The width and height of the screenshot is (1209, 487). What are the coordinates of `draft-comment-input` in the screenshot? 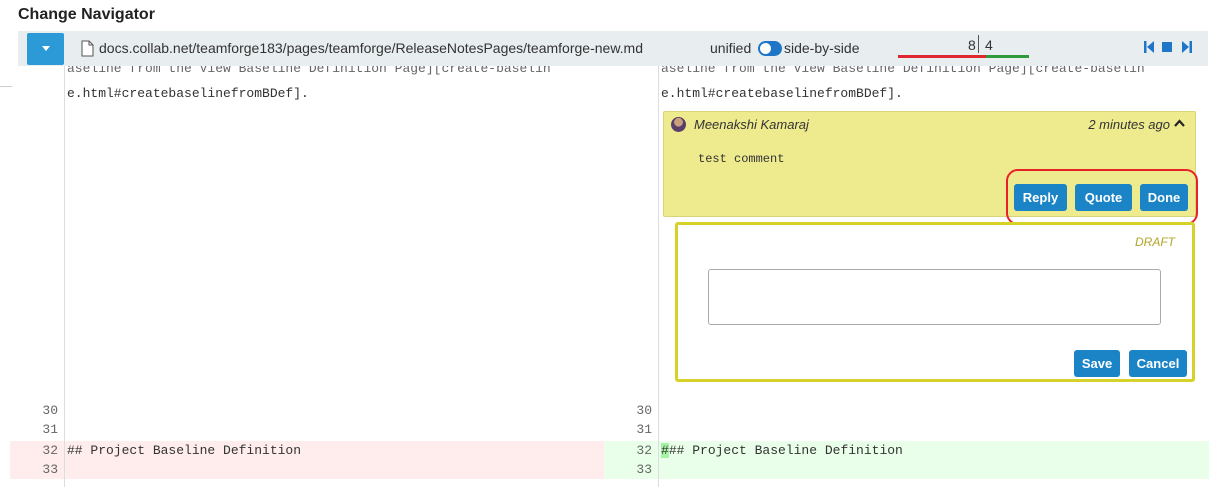 It's located at (934, 297).